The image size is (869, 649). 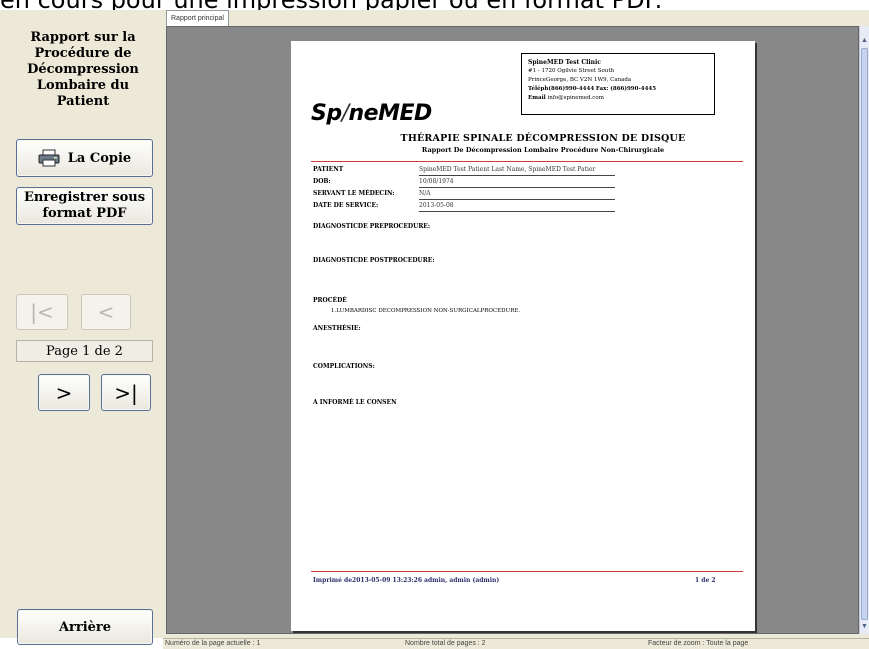 I want to click on field-value: N/A, so click(x=517, y=194).